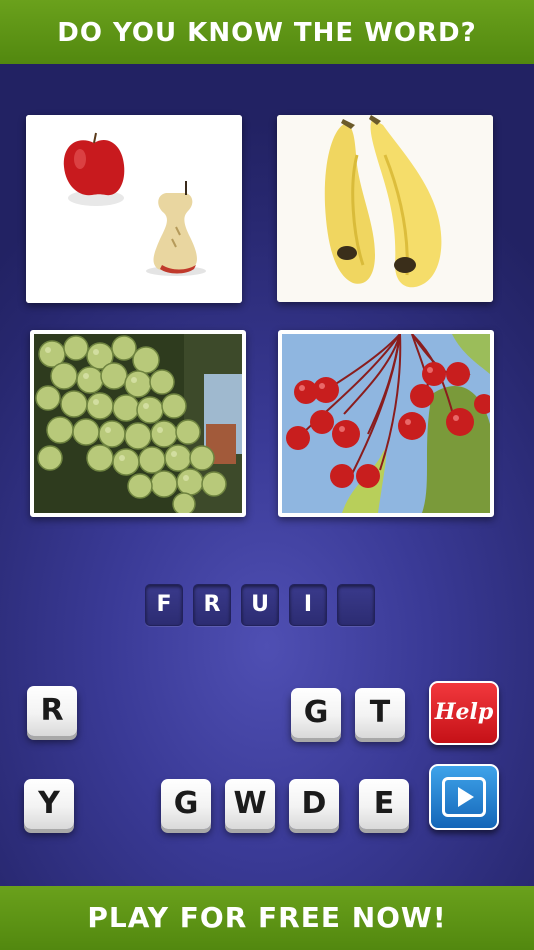 This screenshot has width=534, height=950. What do you see at coordinates (164, 605) in the screenshot?
I see `answer-slot: F` at bounding box center [164, 605].